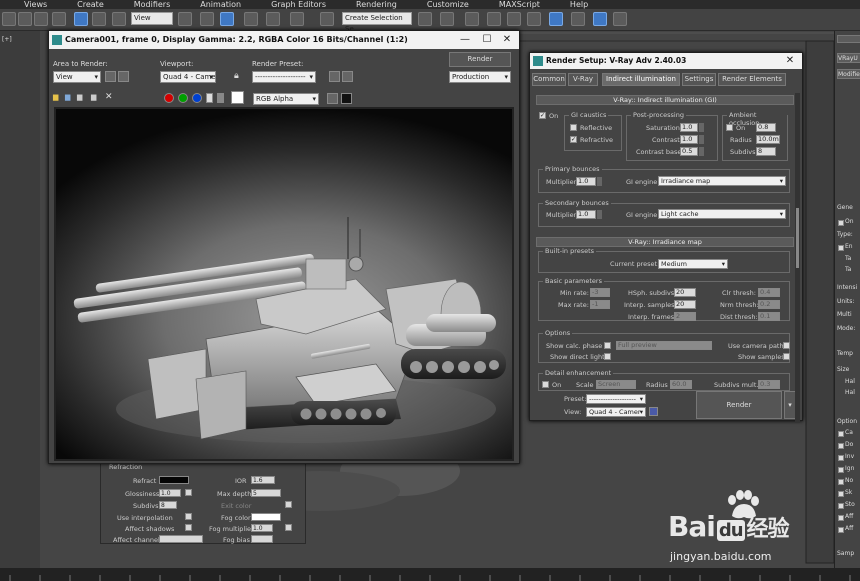  I want to click on menu-item: Create, so click(90, 5).